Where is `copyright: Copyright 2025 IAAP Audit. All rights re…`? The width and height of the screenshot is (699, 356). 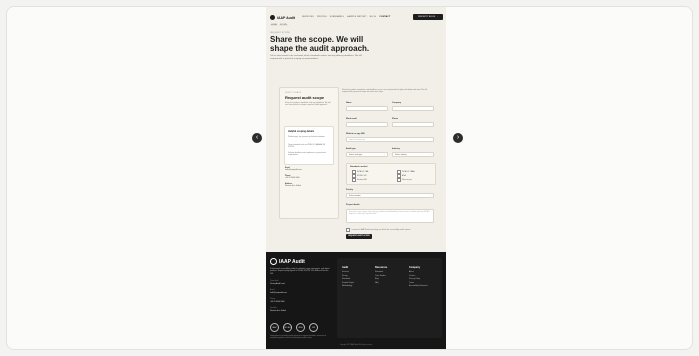 copyright: Copyright 2025 IAAP Audit. All rights re… is located at coordinates (356, 345).